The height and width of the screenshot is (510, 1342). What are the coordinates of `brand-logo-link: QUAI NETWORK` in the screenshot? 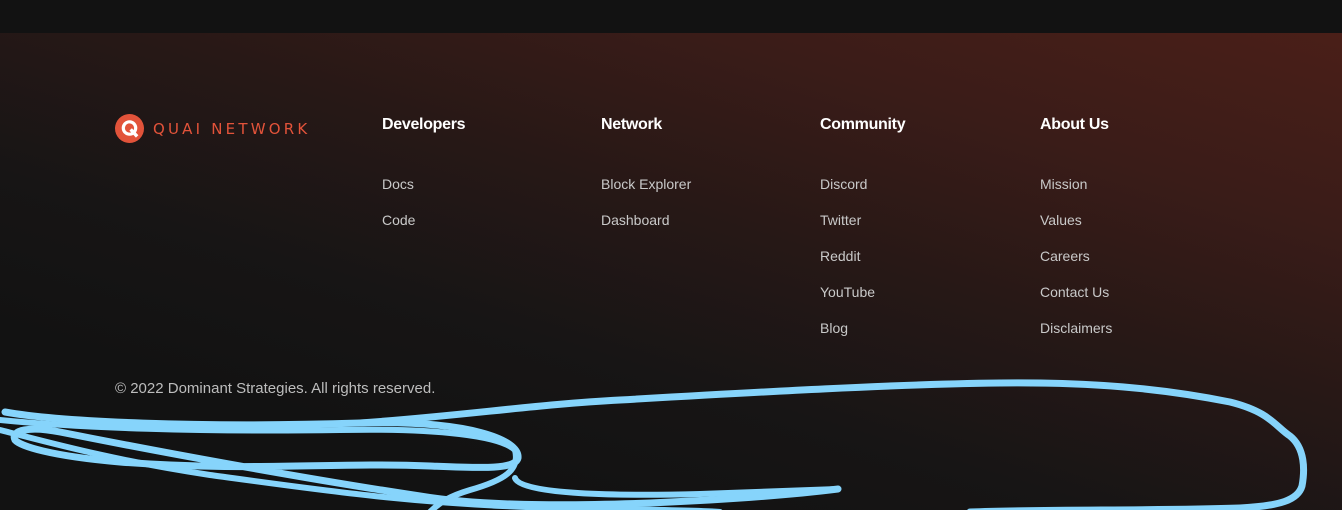 It's located at (212, 128).